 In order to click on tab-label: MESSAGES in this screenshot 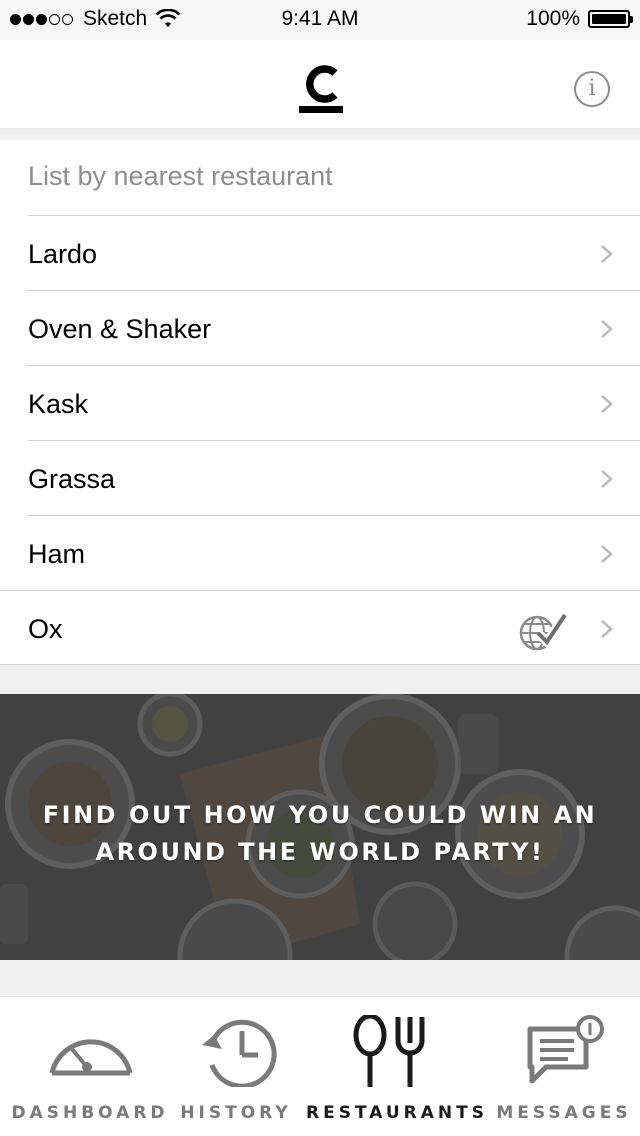, I will do `click(564, 1113)`.